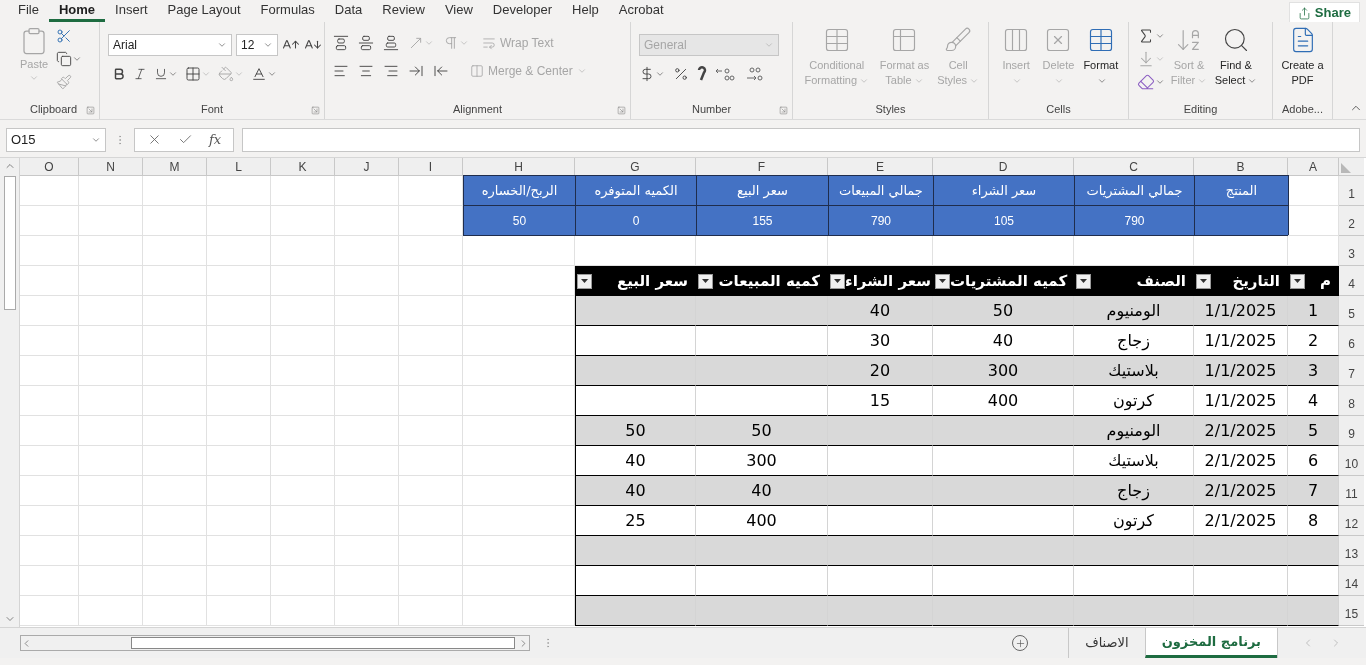 The width and height of the screenshot is (1366, 665). I want to click on column-header: O, so click(49, 167).